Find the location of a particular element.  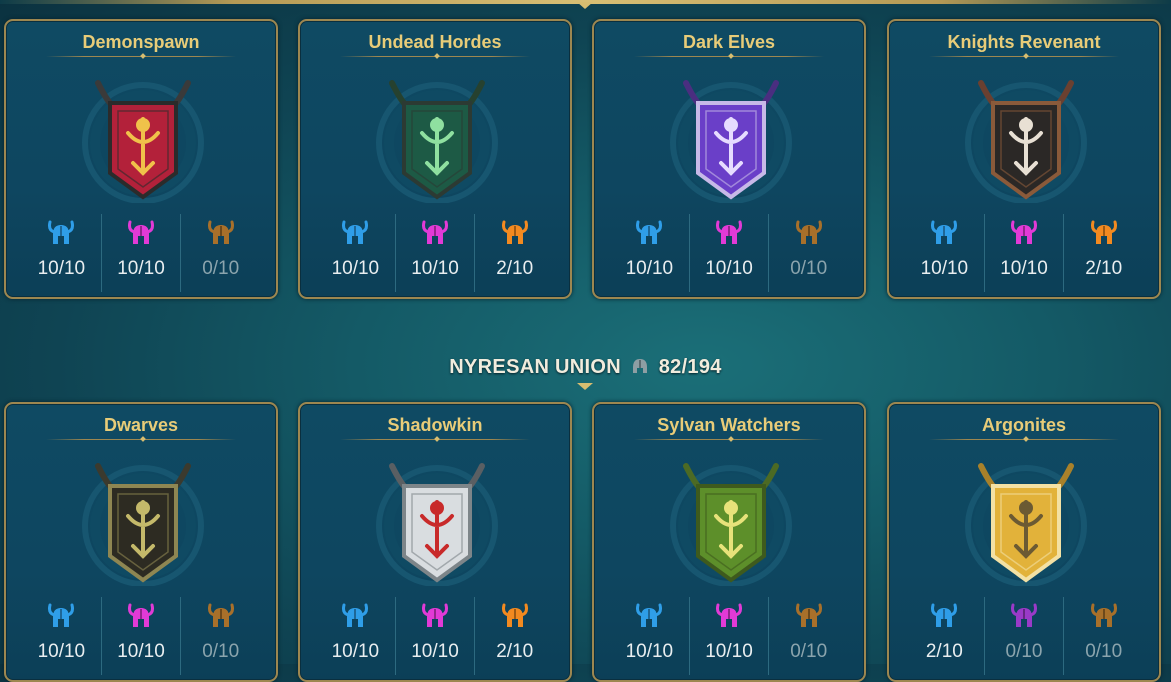

faction-card-shadowkin: Shadowkin 10/10 10/10 2/10 is located at coordinates (435, 542).